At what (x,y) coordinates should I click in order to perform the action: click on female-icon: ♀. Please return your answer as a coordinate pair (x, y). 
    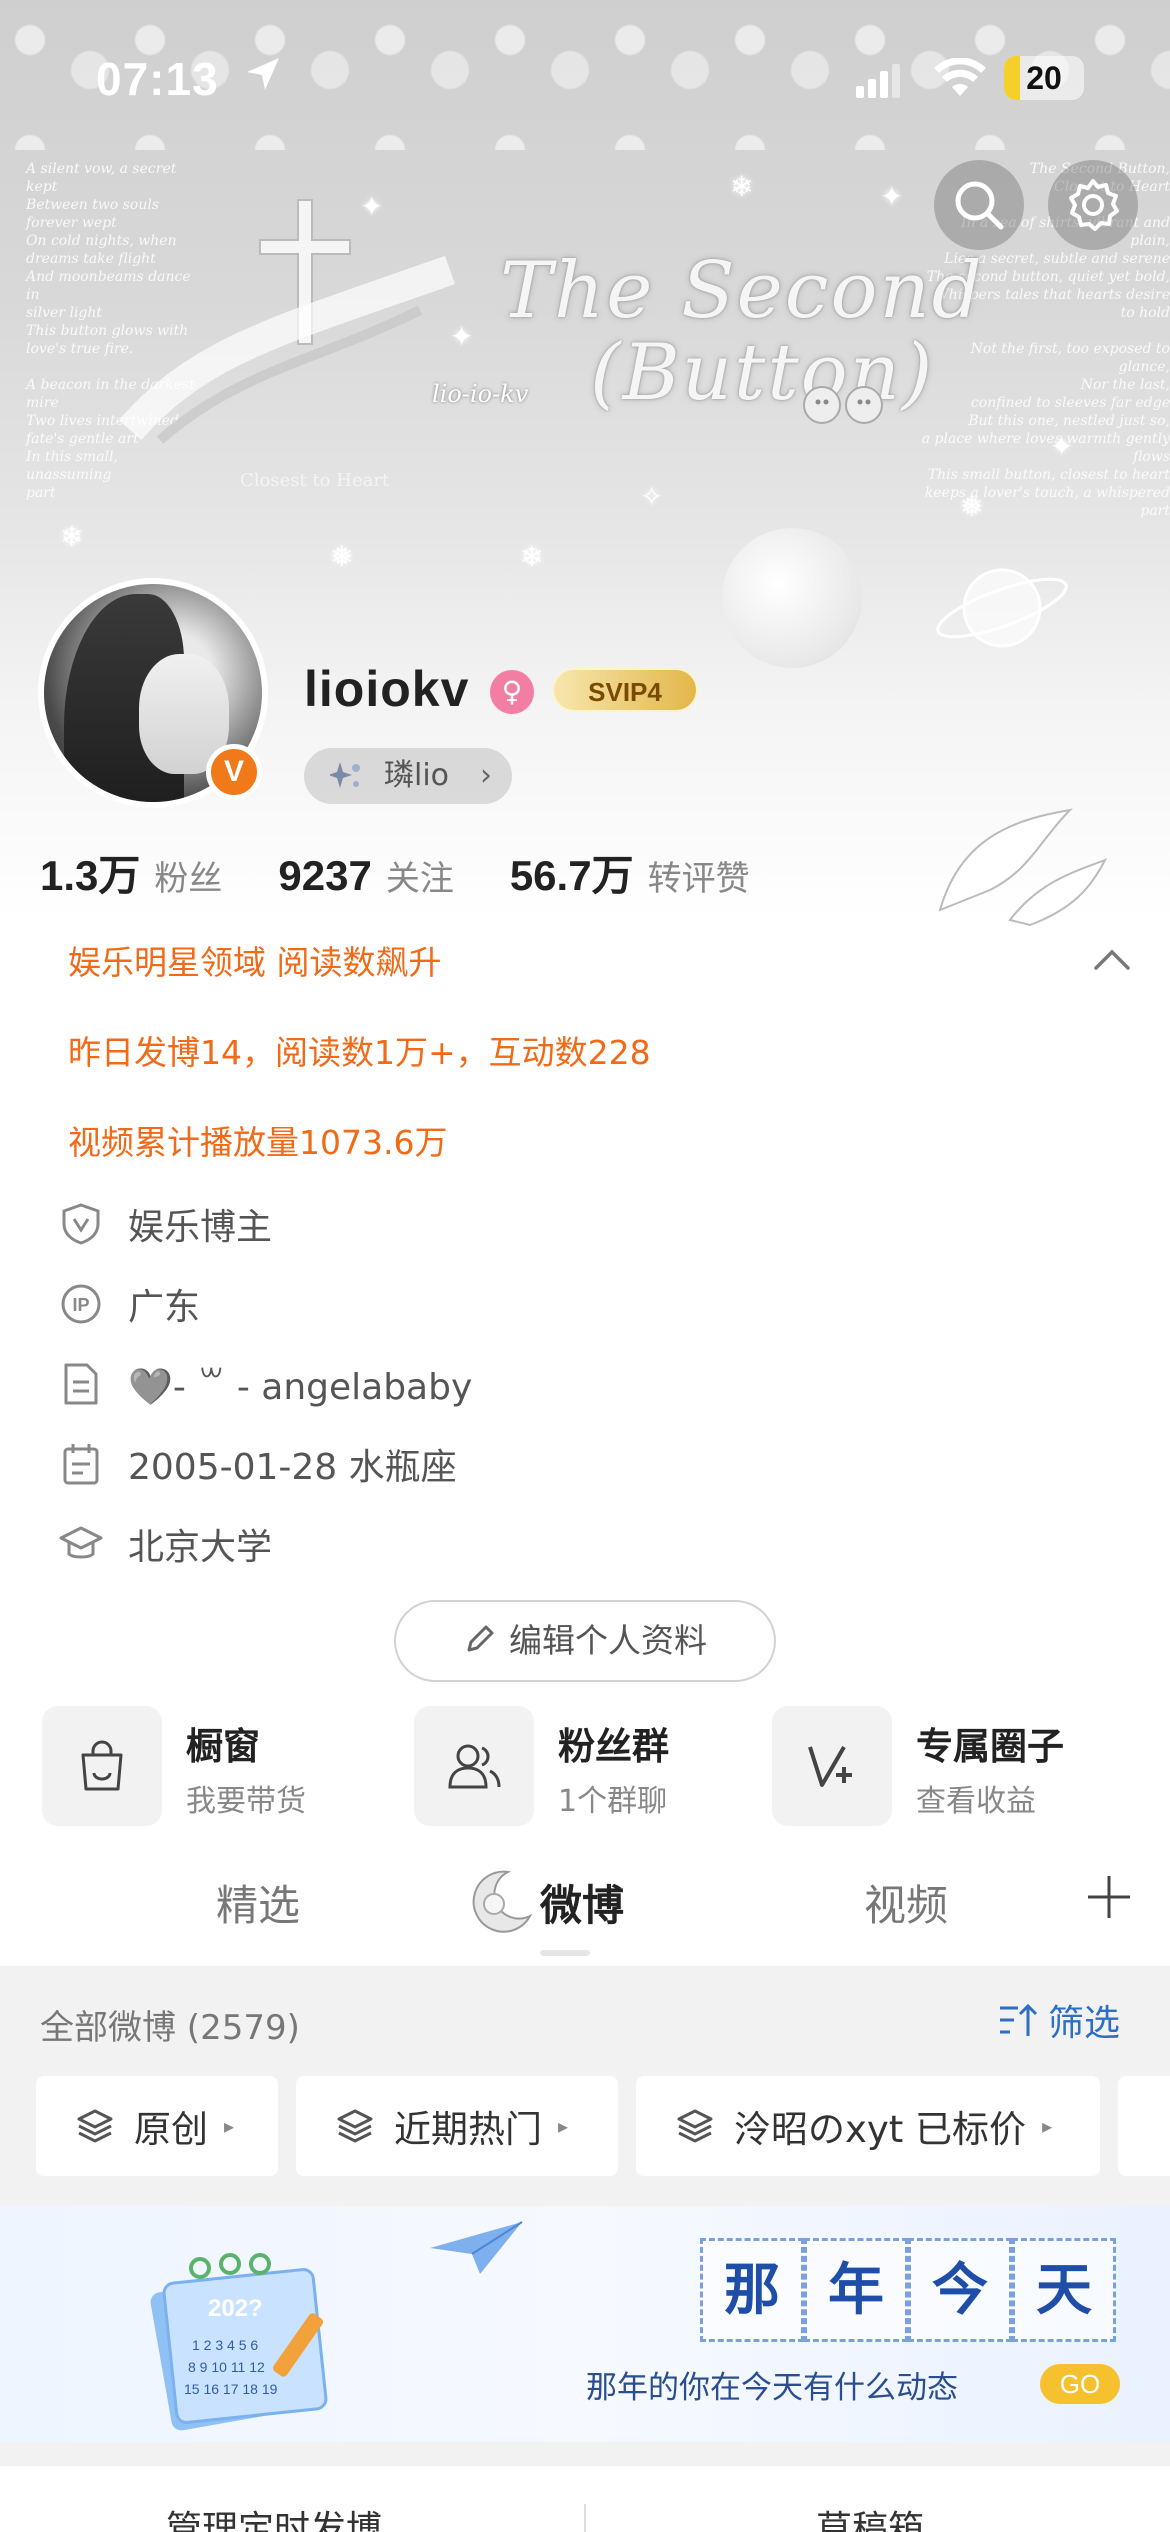
    Looking at the image, I should click on (512, 692).